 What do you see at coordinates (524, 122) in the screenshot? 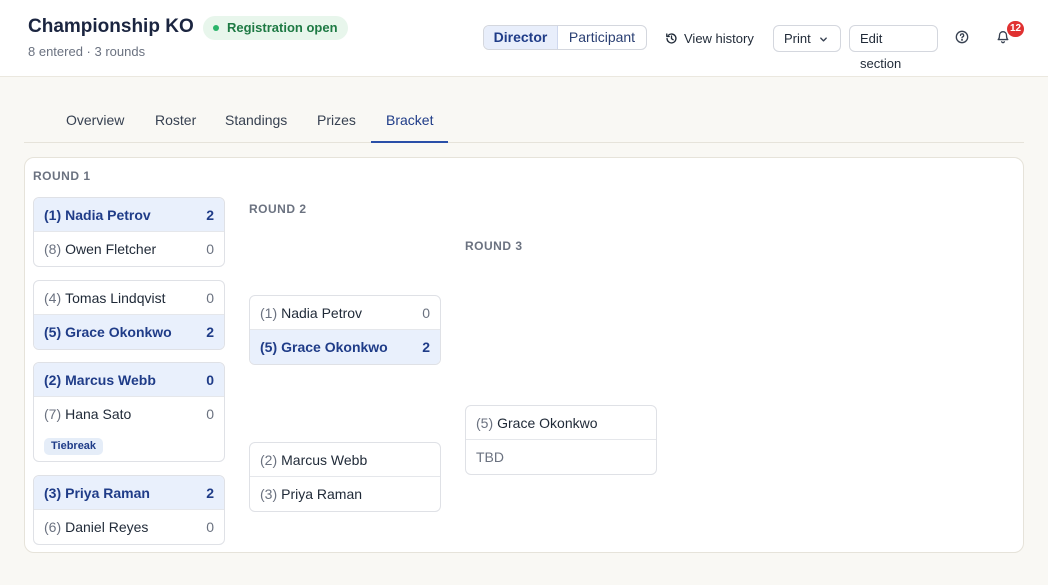
I see `section-tabs: Overview Roster Standings Prizes Bracket` at bounding box center [524, 122].